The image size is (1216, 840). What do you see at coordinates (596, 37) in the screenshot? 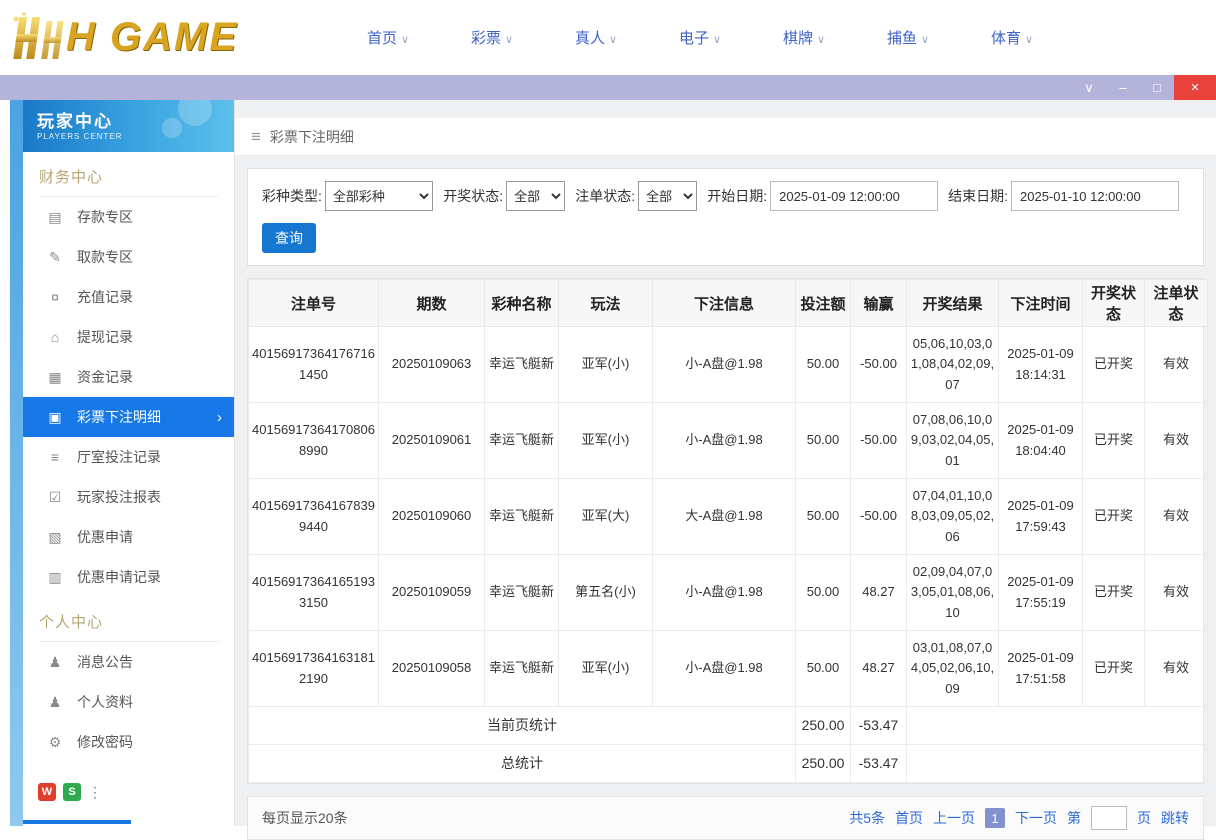
I see `nav-item-3: 真人 ∨` at bounding box center [596, 37].